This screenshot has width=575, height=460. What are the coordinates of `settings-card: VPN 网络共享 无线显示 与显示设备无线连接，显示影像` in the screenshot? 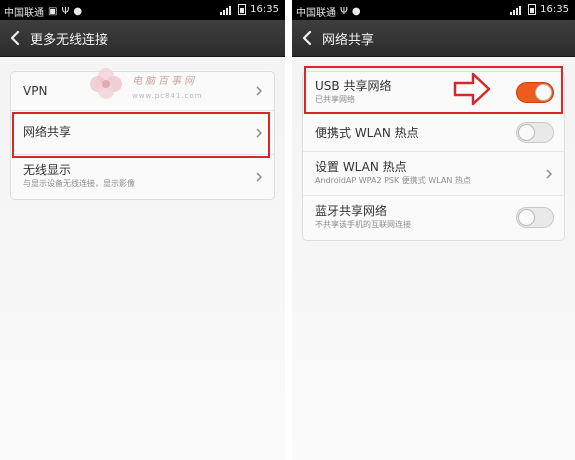 It's located at (142, 135).